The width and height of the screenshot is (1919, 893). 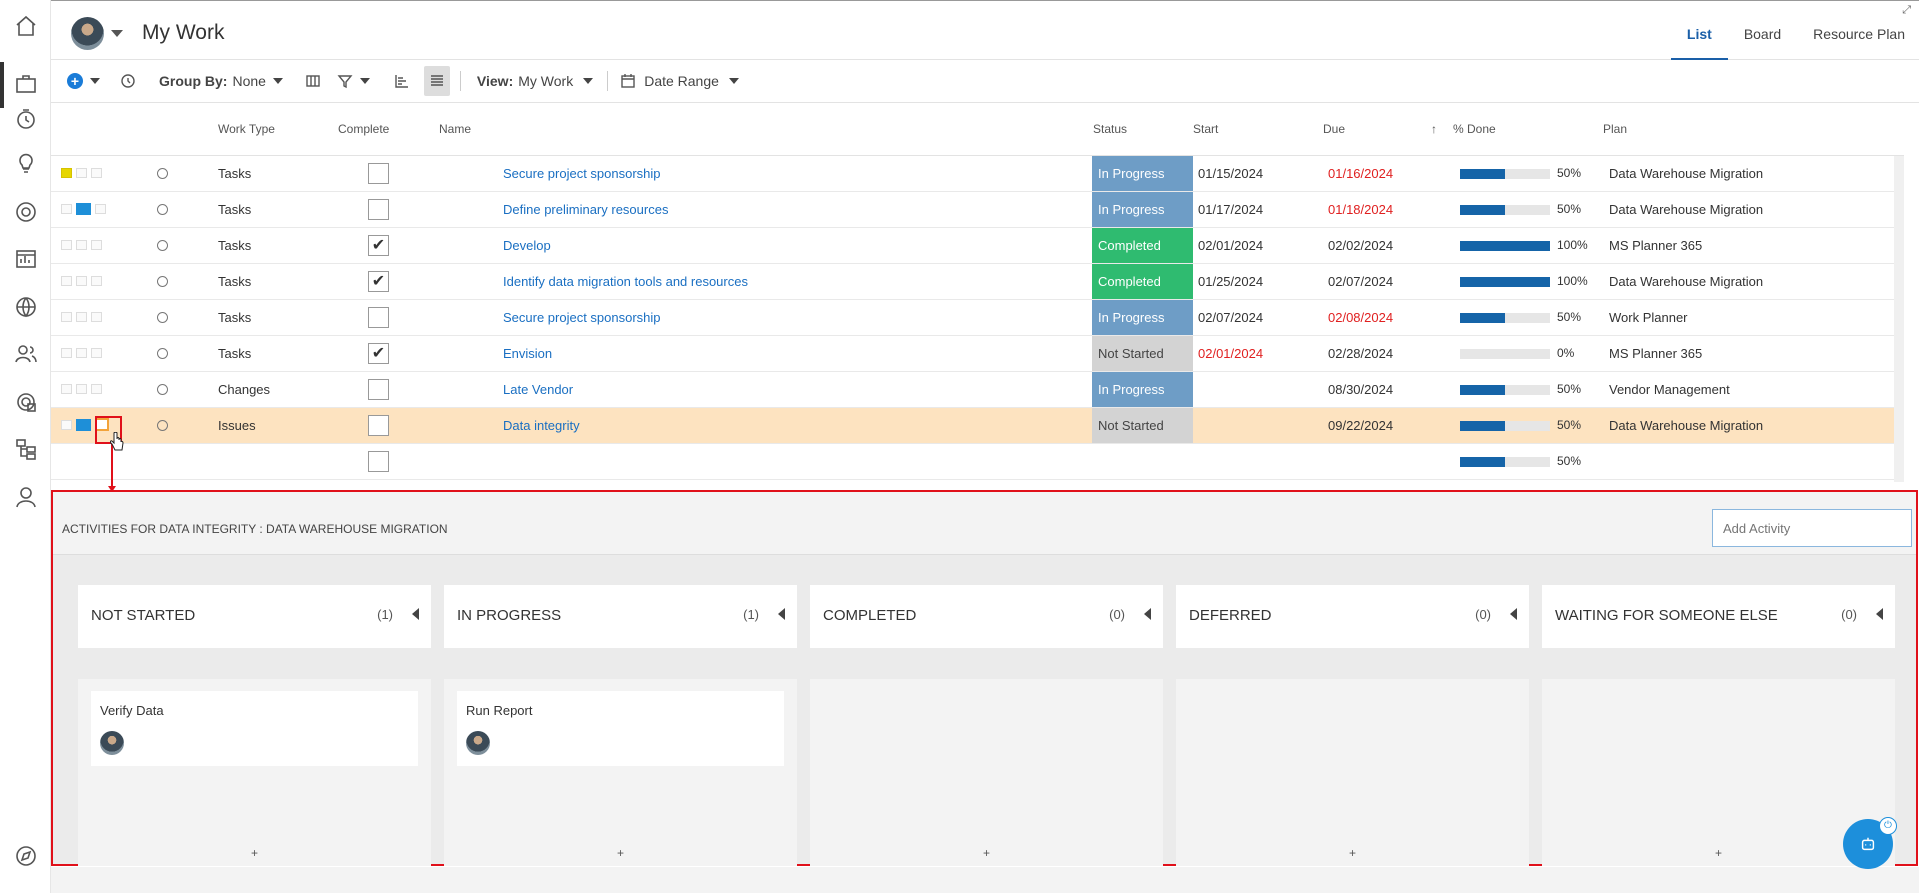 I want to click on task-name-link: Data integrity, so click(x=541, y=425).